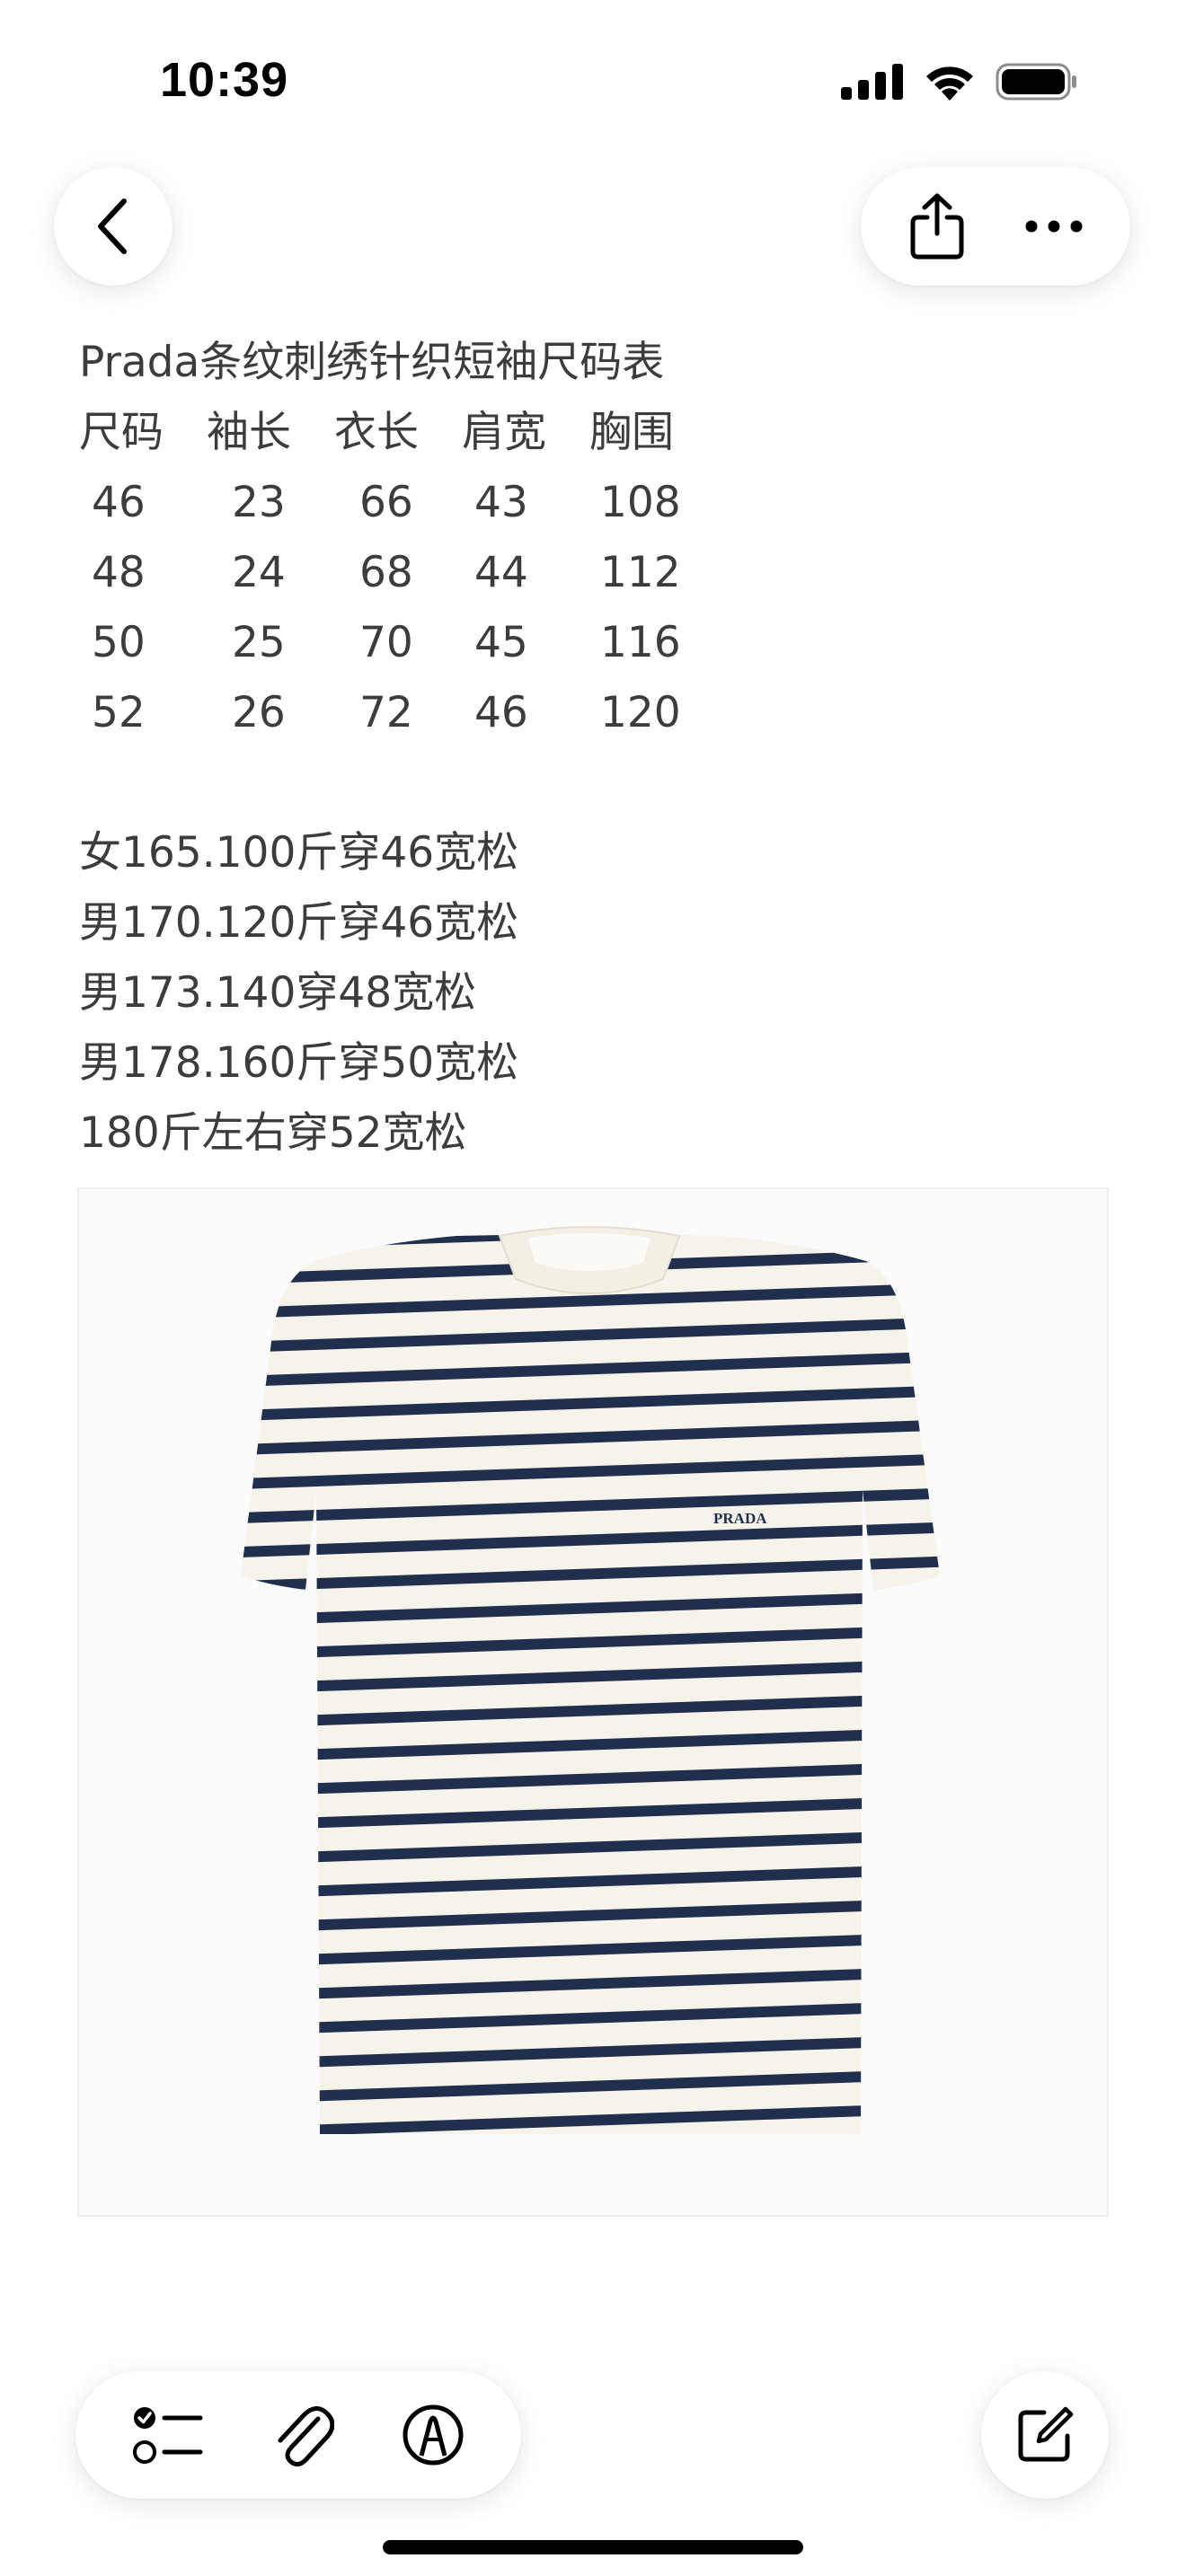 This screenshot has width=1186, height=2576. I want to click on prada-logo: PRADA, so click(740, 1518).